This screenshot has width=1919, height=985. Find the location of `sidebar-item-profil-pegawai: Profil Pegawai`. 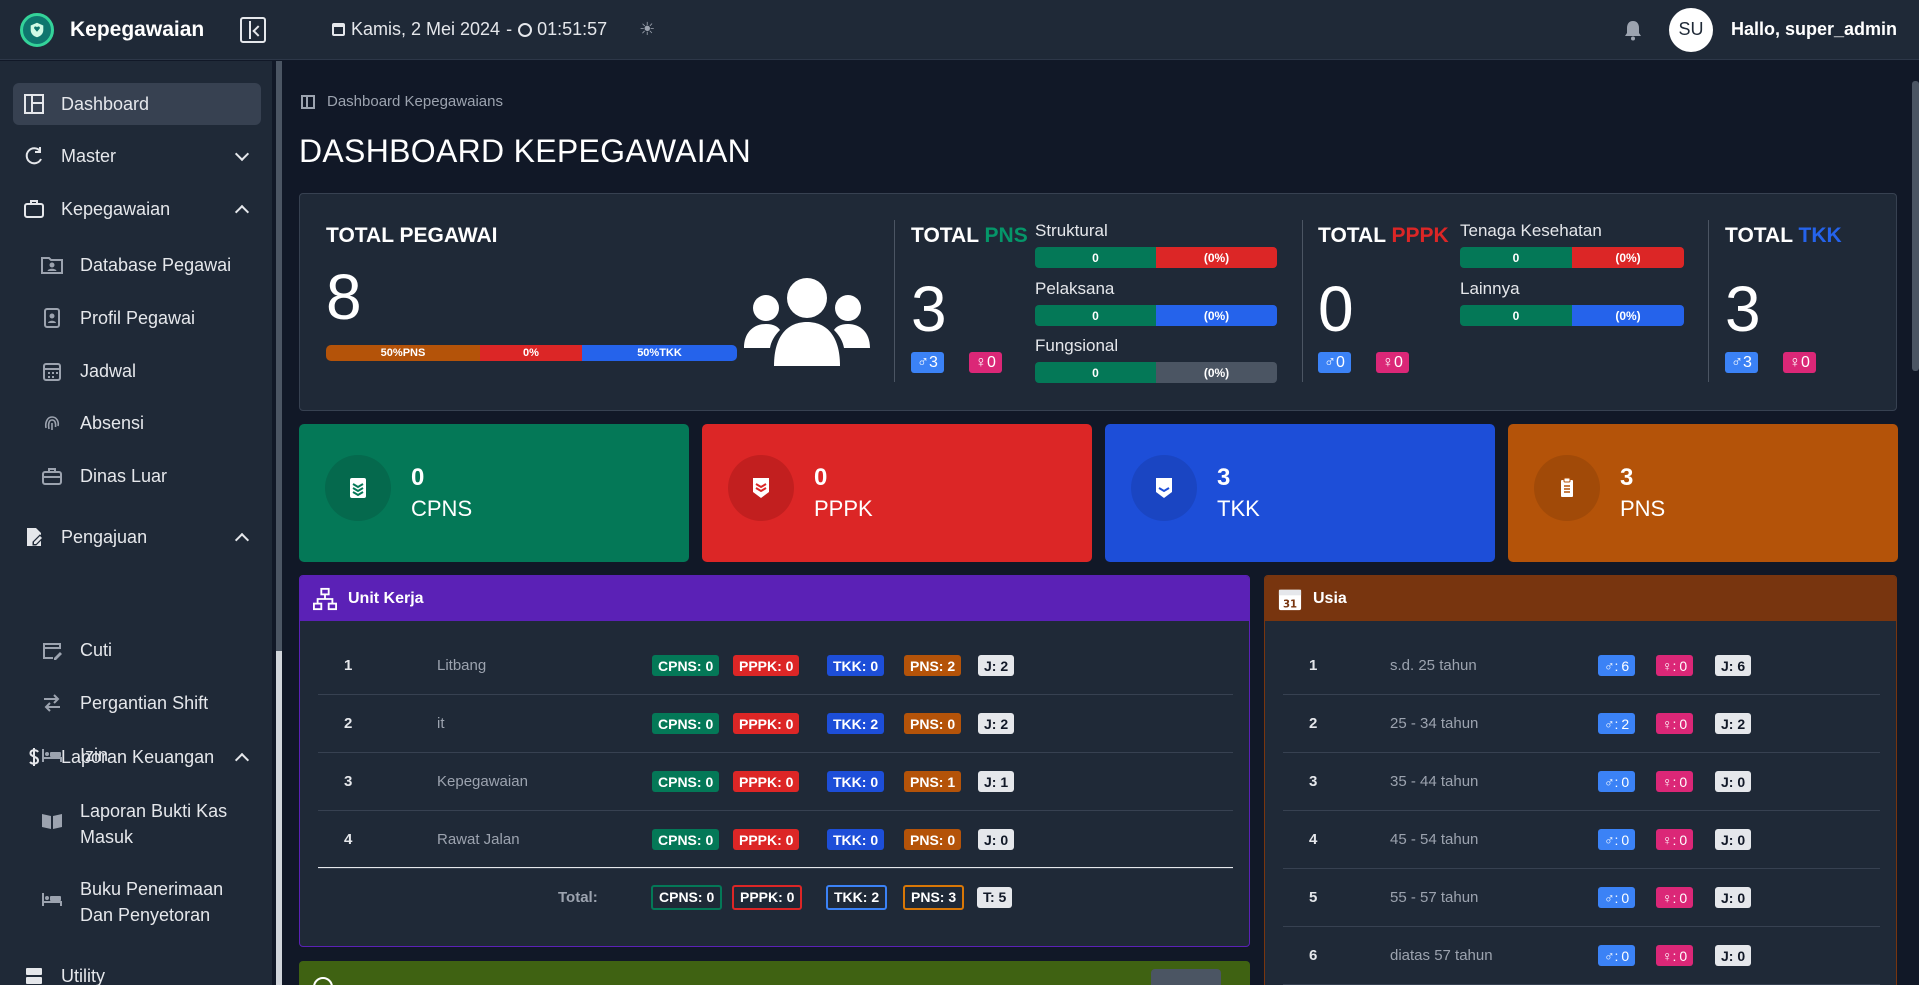

sidebar-item-profil-pegawai: Profil Pegawai is located at coordinates (150, 318).